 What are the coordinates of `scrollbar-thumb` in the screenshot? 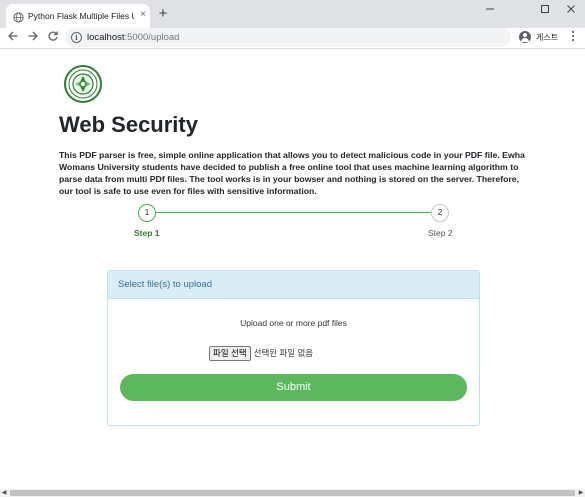 It's located at (292, 493).